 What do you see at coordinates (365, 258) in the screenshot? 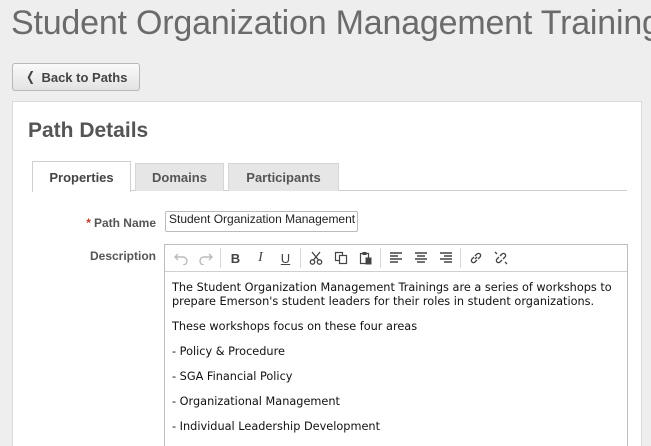
I see `paste-icon` at bounding box center [365, 258].